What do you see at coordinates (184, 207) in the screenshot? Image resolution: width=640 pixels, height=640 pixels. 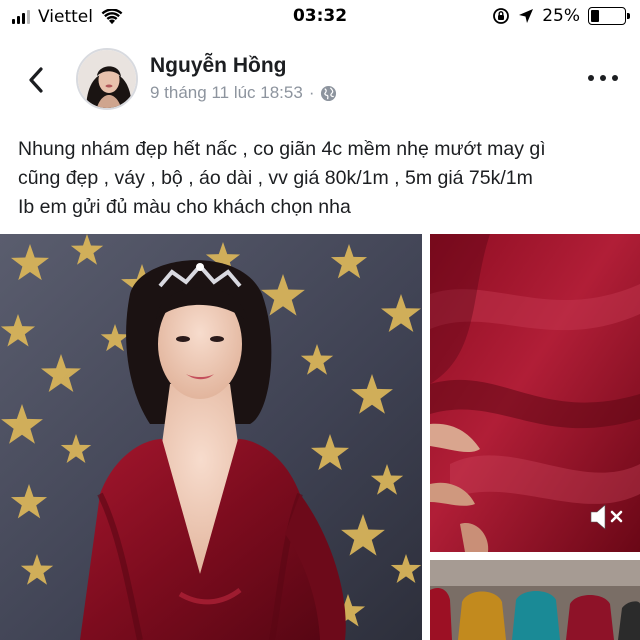 I see `post-text-line: Ib em gửi đủ màu cho khách chọn nha` at bounding box center [184, 207].